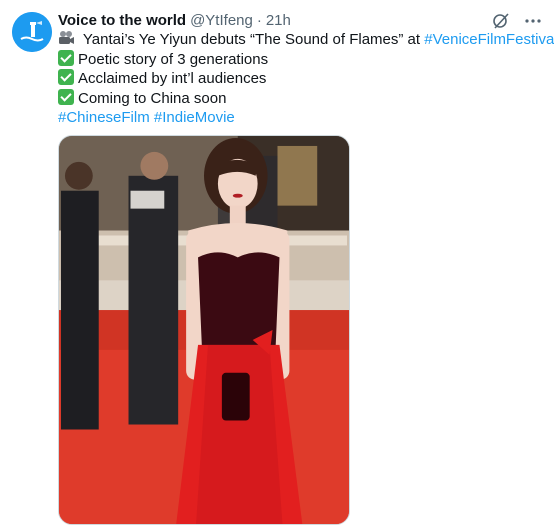  Describe the element at coordinates (533, 21) in the screenshot. I see `more-icon` at that location.